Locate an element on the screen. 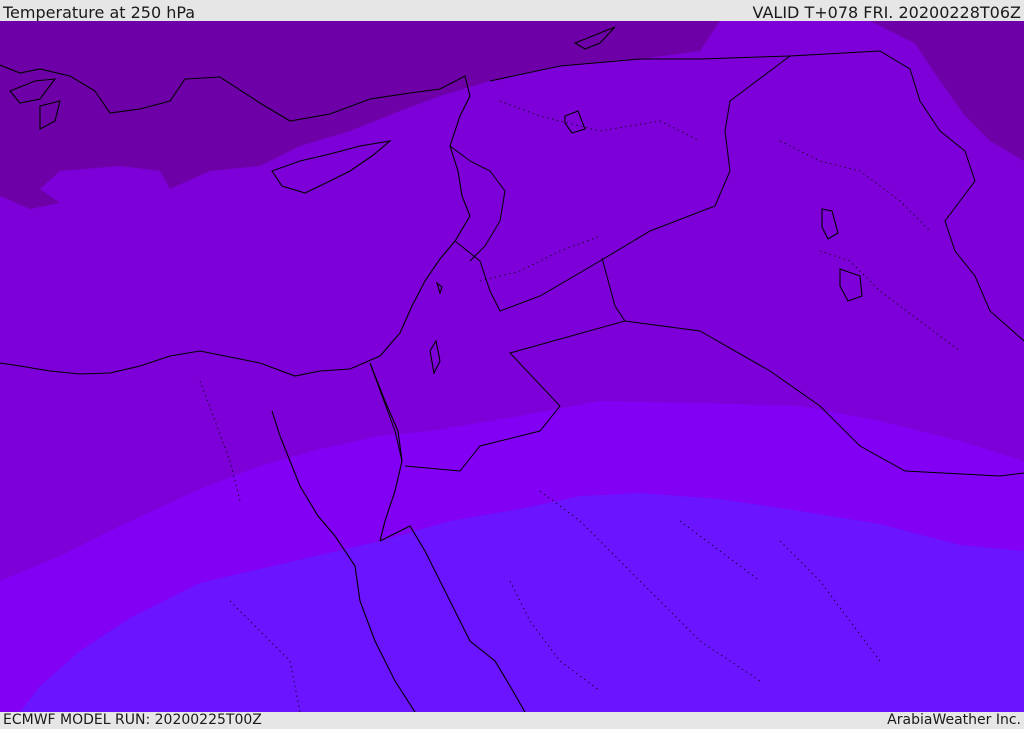 The image size is (1024, 729). map-title: Temperature at 250 hPa is located at coordinates (99, 12).